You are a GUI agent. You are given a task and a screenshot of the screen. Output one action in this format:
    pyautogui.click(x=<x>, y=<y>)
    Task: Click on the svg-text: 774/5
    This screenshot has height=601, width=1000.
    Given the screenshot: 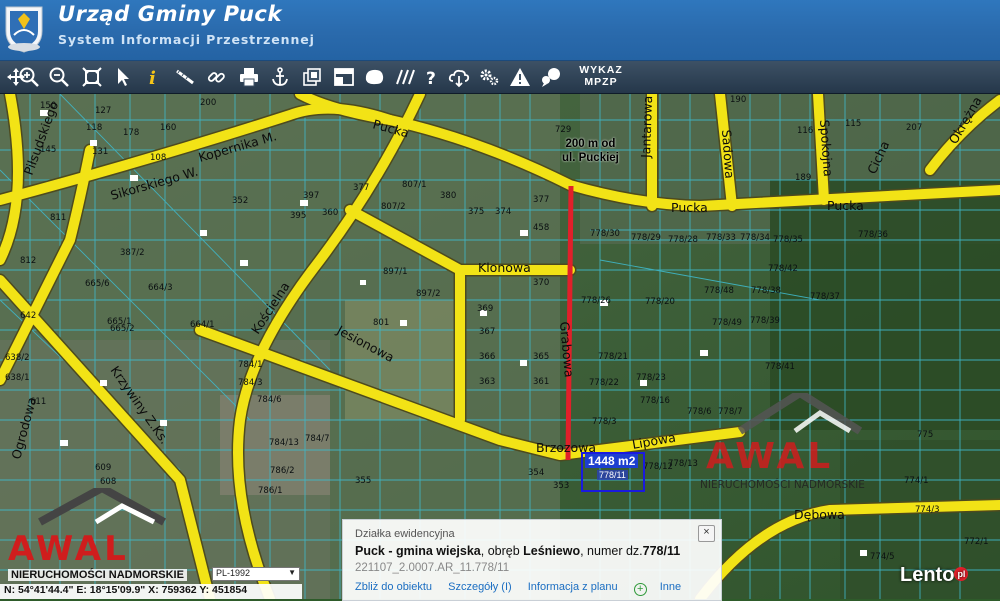 What is the action you would take?
    pyautogui.click(x=882, y=557)
    